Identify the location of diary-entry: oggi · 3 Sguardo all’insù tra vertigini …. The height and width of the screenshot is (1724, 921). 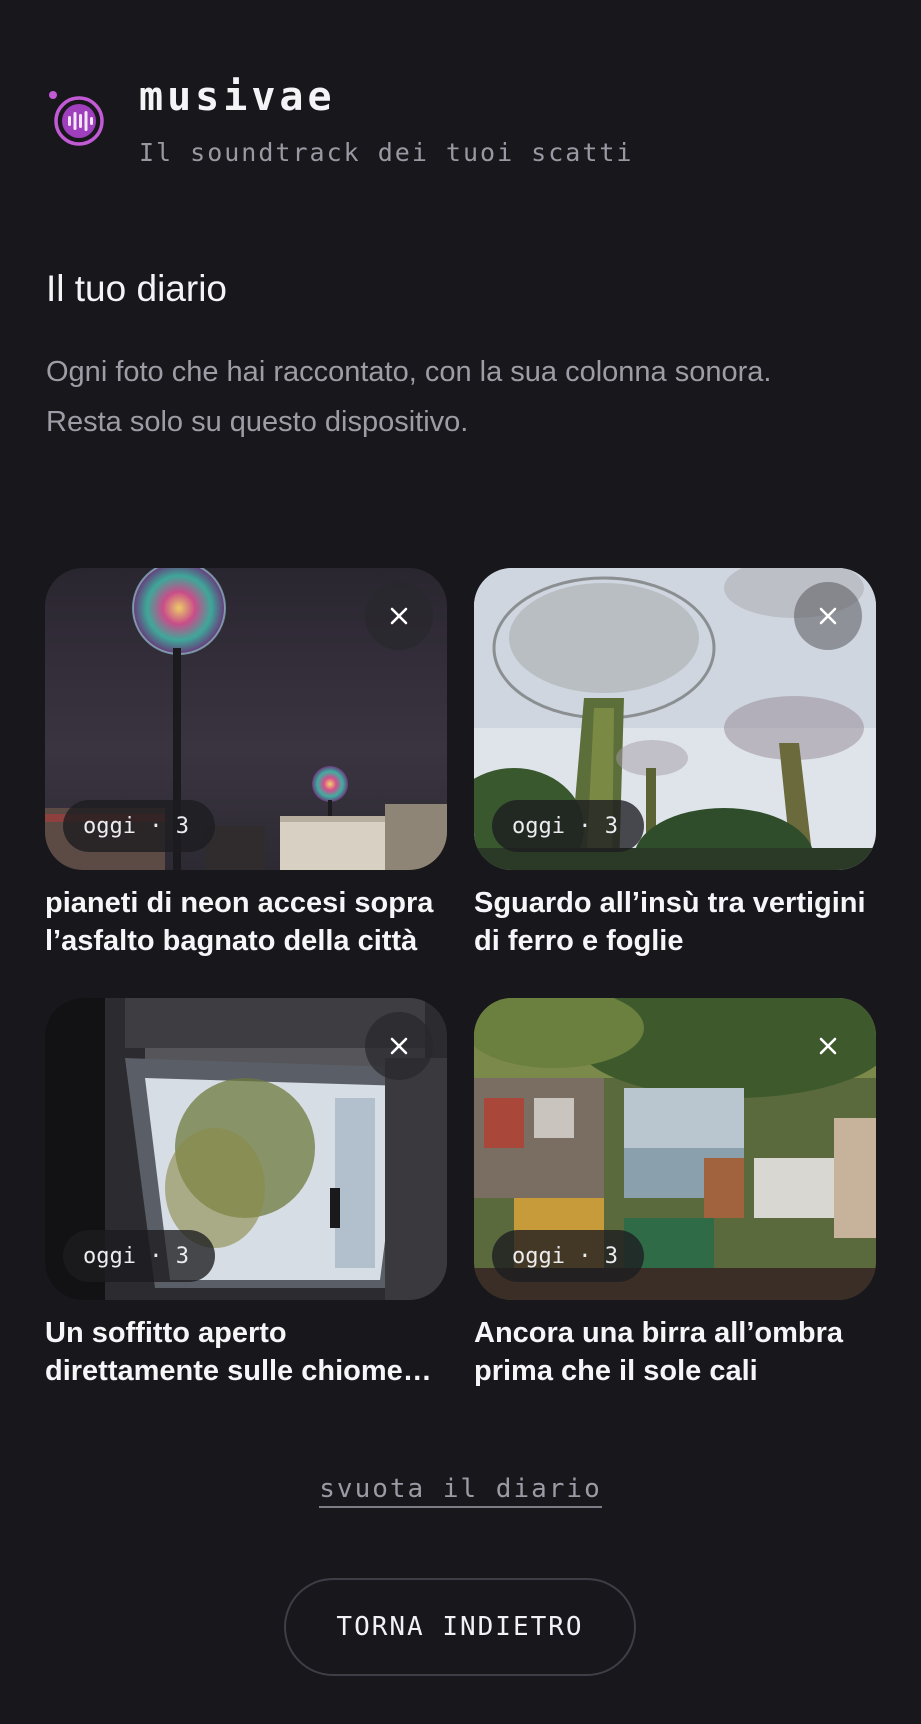
(675, 764).